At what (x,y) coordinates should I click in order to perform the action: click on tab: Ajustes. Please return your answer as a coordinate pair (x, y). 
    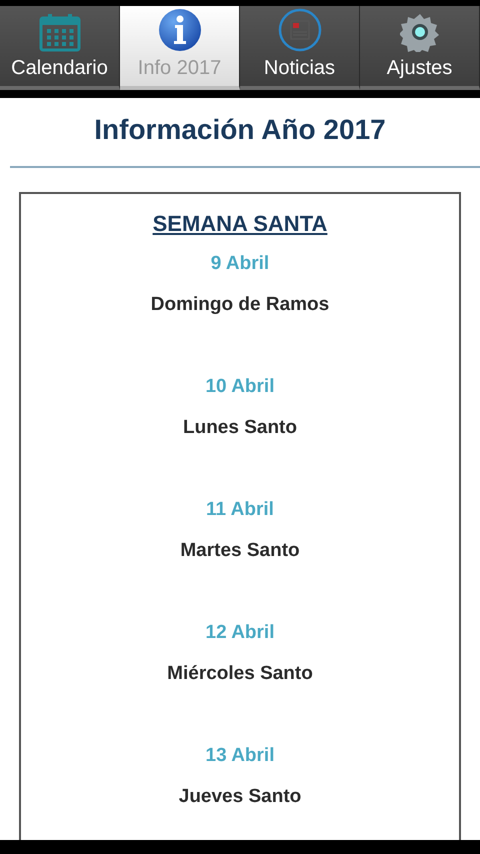
    Looking at the image, I should click on (420, 48).